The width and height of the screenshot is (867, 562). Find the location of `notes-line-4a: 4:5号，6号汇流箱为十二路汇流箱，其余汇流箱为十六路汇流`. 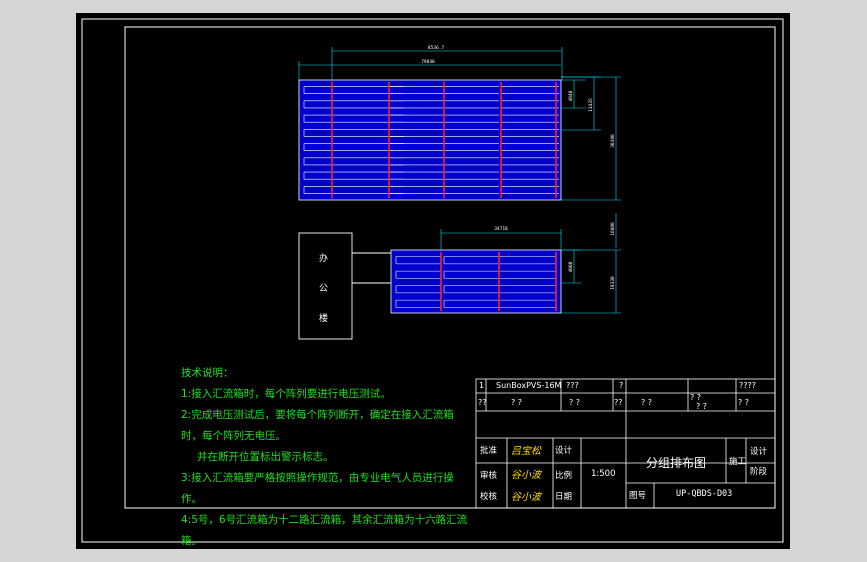

notes-line-4a: 4:5号，6号汇流箱为十二路汇流箱，其余汇流箱为十六路汇流 is located at coordinates (324, 520).